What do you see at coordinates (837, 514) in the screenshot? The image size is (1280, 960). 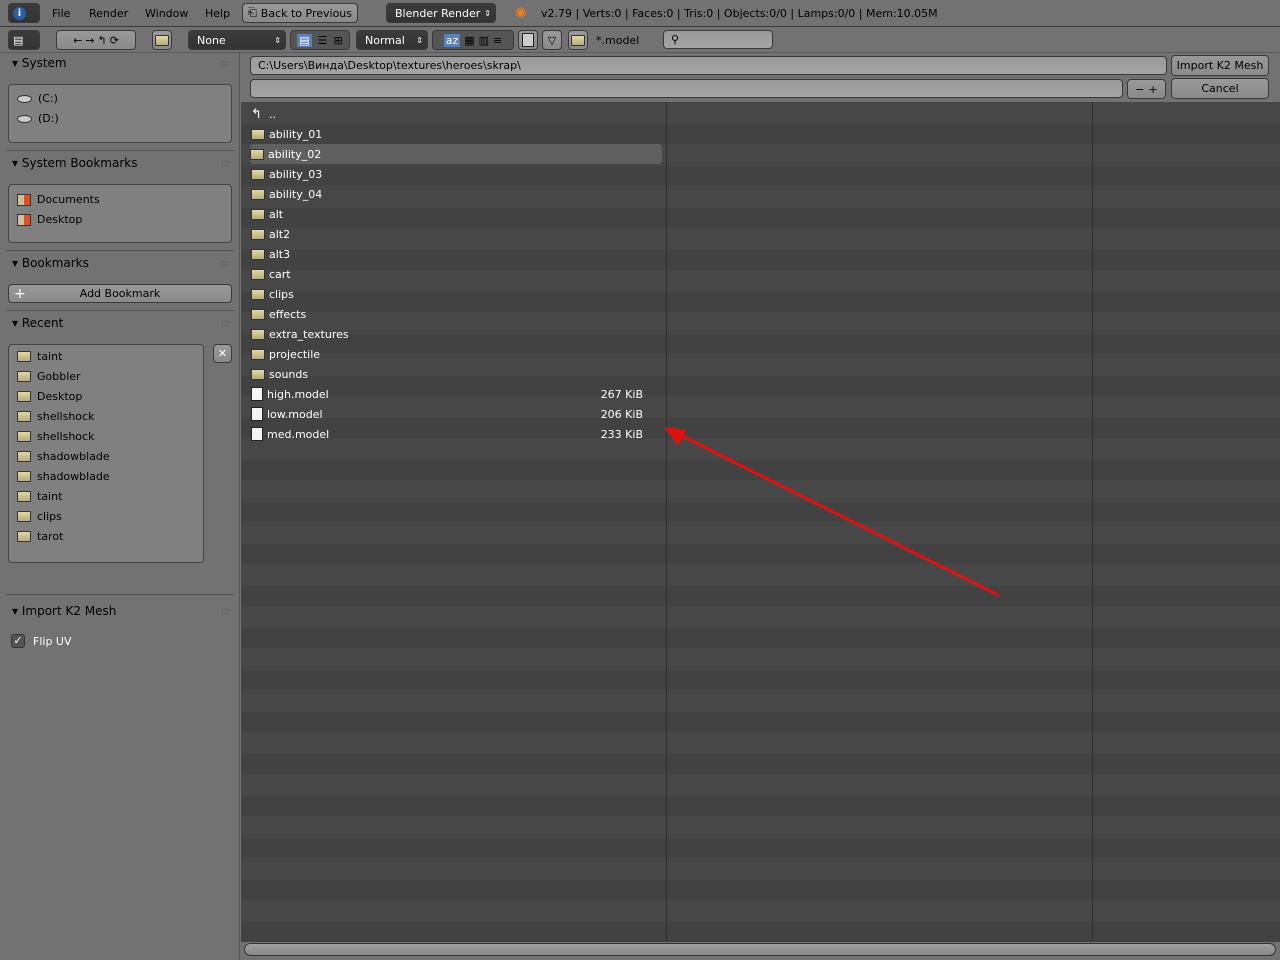 I see `arrow-shaft` at bounding box center [837, 514].